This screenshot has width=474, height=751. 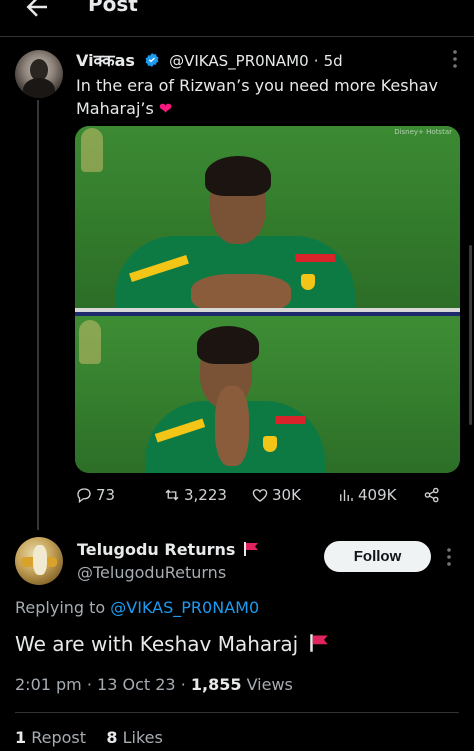 What do you see at coordinates (48, 684) in the screenshot?
I see `post-time: 2:01 pm` at bounding box center [48, 684].